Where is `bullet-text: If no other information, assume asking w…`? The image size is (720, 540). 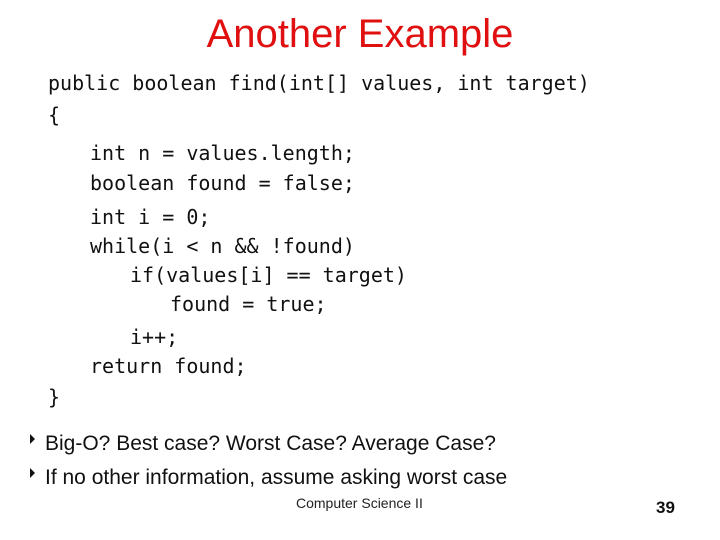
bullet-text: If no other information, assume asking w… is located at coordinates (276, 477).